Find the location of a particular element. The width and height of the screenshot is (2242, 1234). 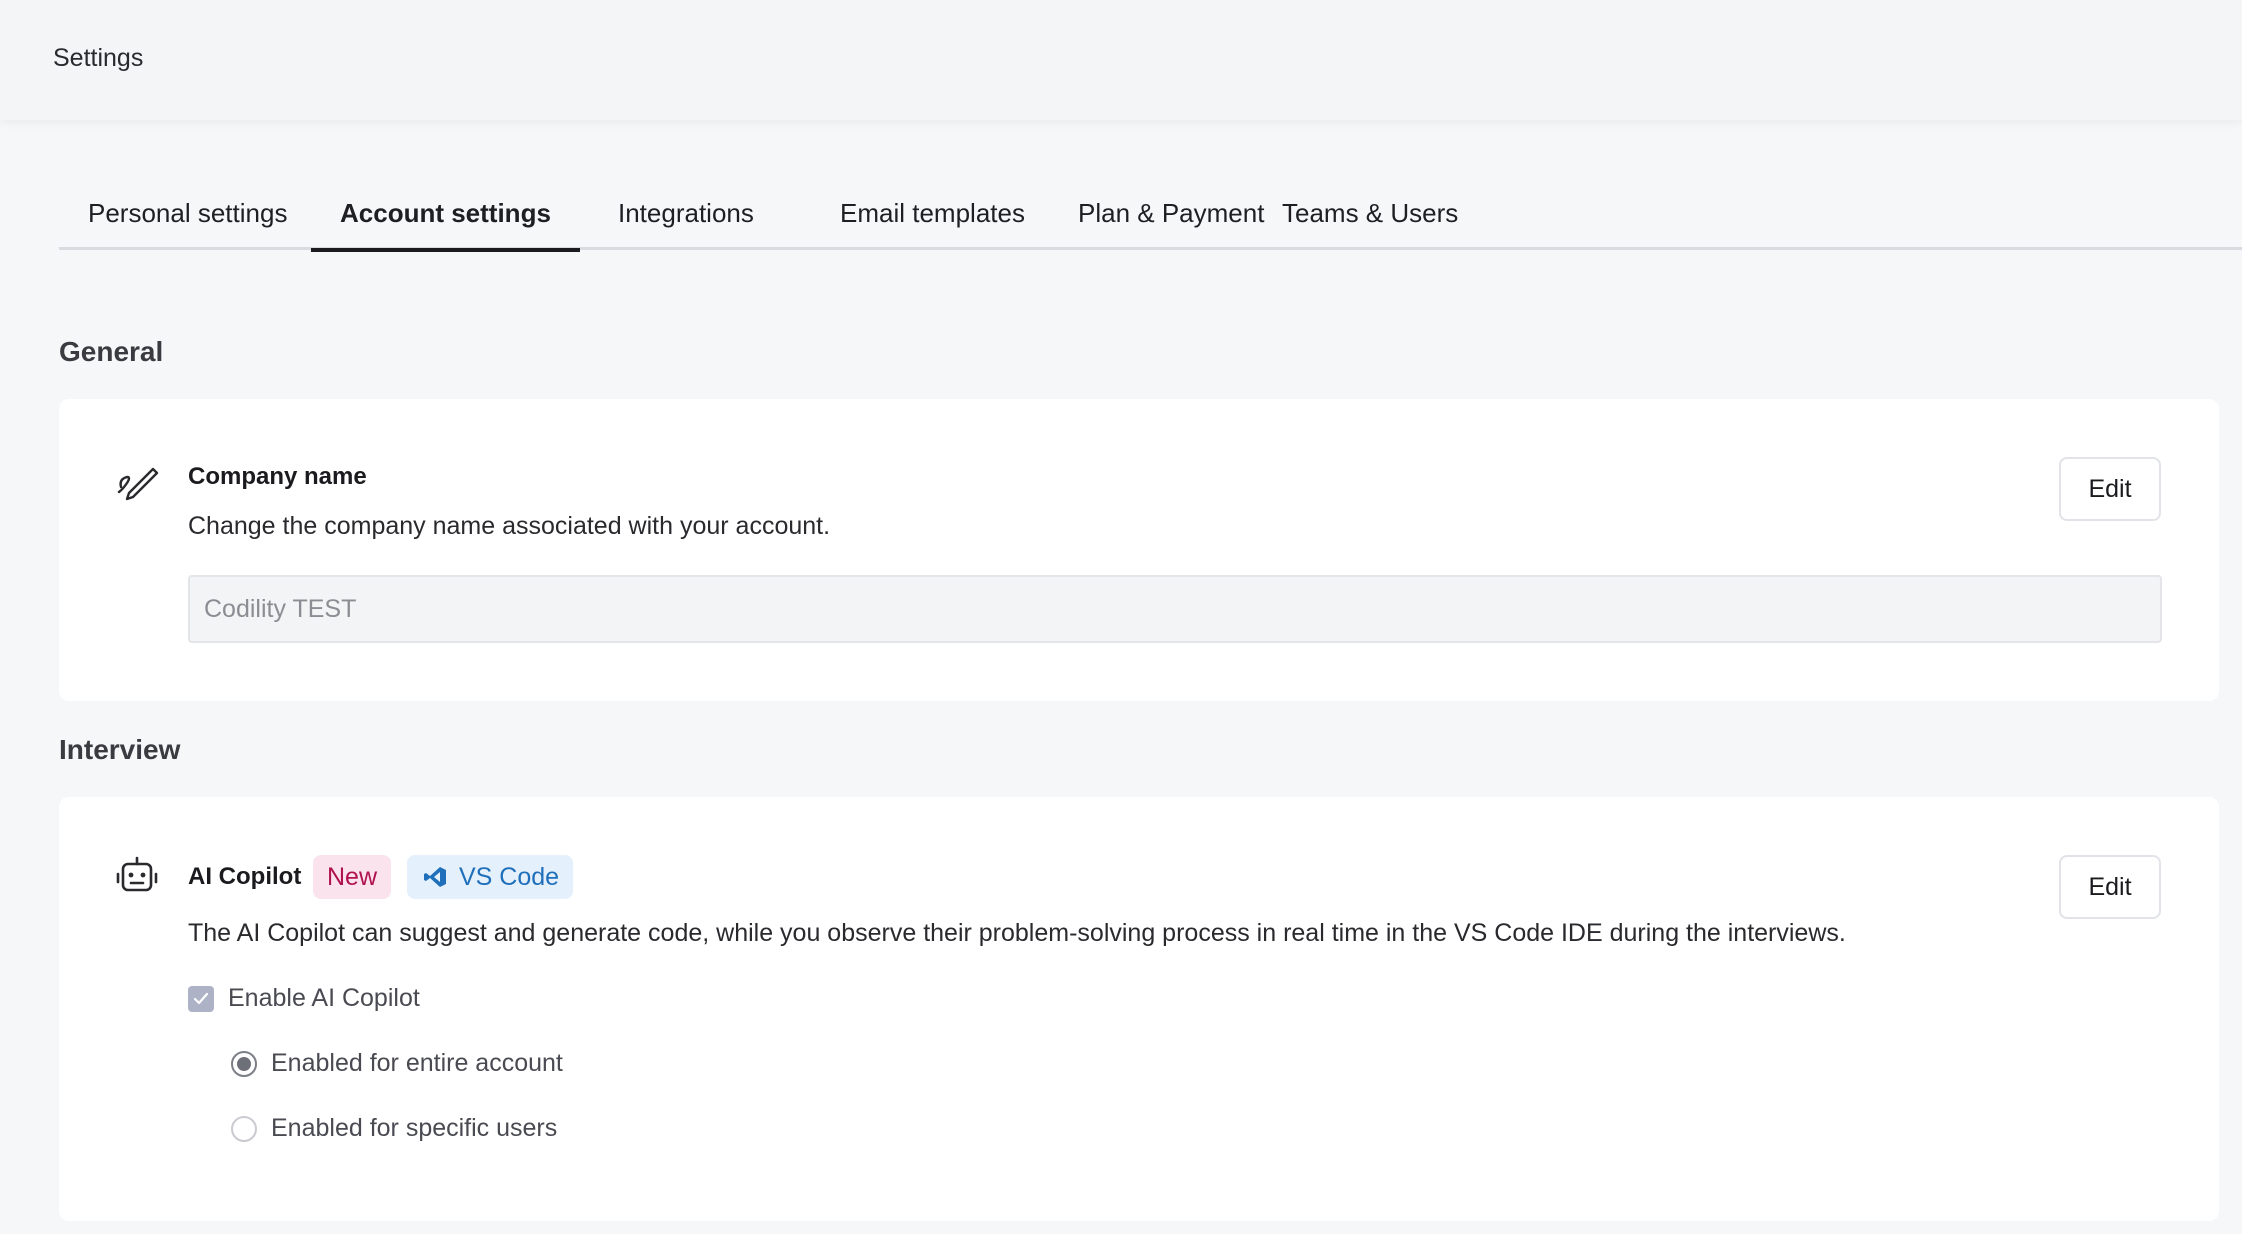

vscode-badge: VS Code is located at coordinates (490, 877).